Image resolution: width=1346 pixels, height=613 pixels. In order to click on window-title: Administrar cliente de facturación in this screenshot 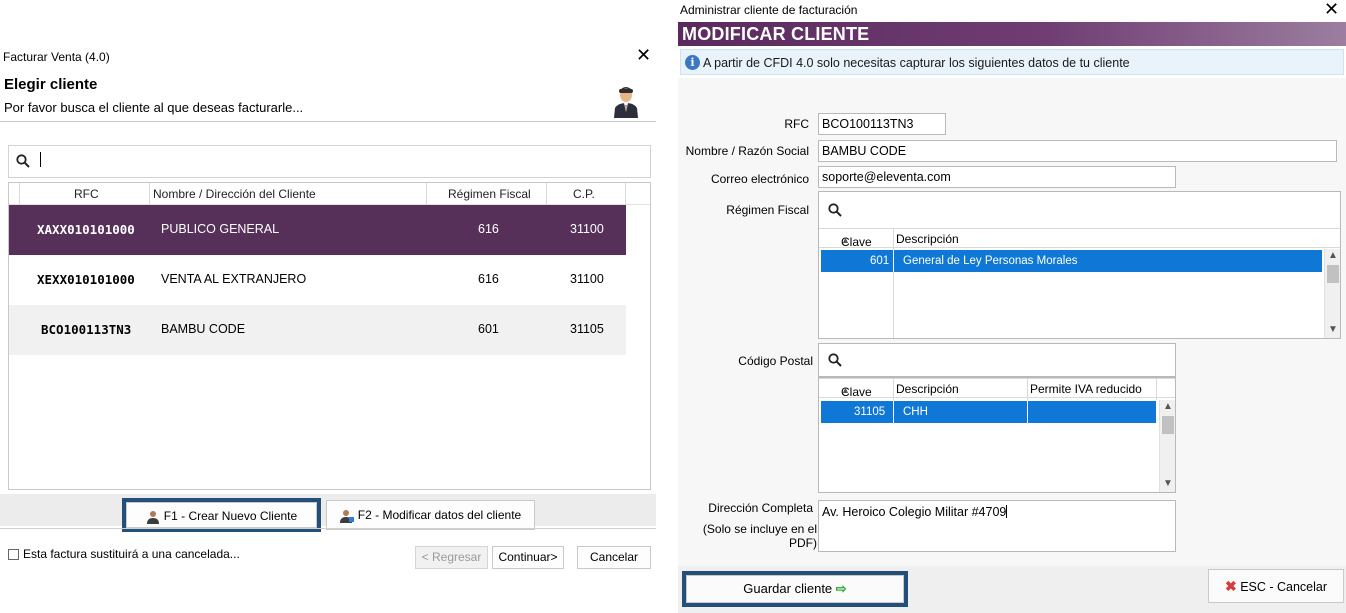, I will do `click(769, 10)`.